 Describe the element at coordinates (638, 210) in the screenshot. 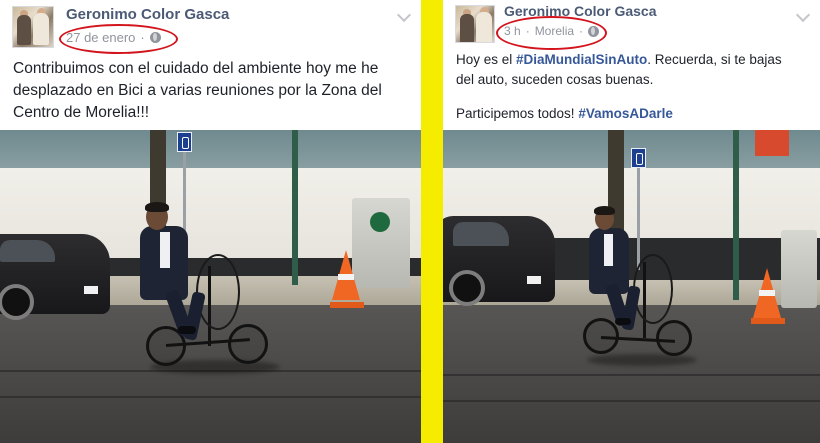

I see `sign-pole` at that location.